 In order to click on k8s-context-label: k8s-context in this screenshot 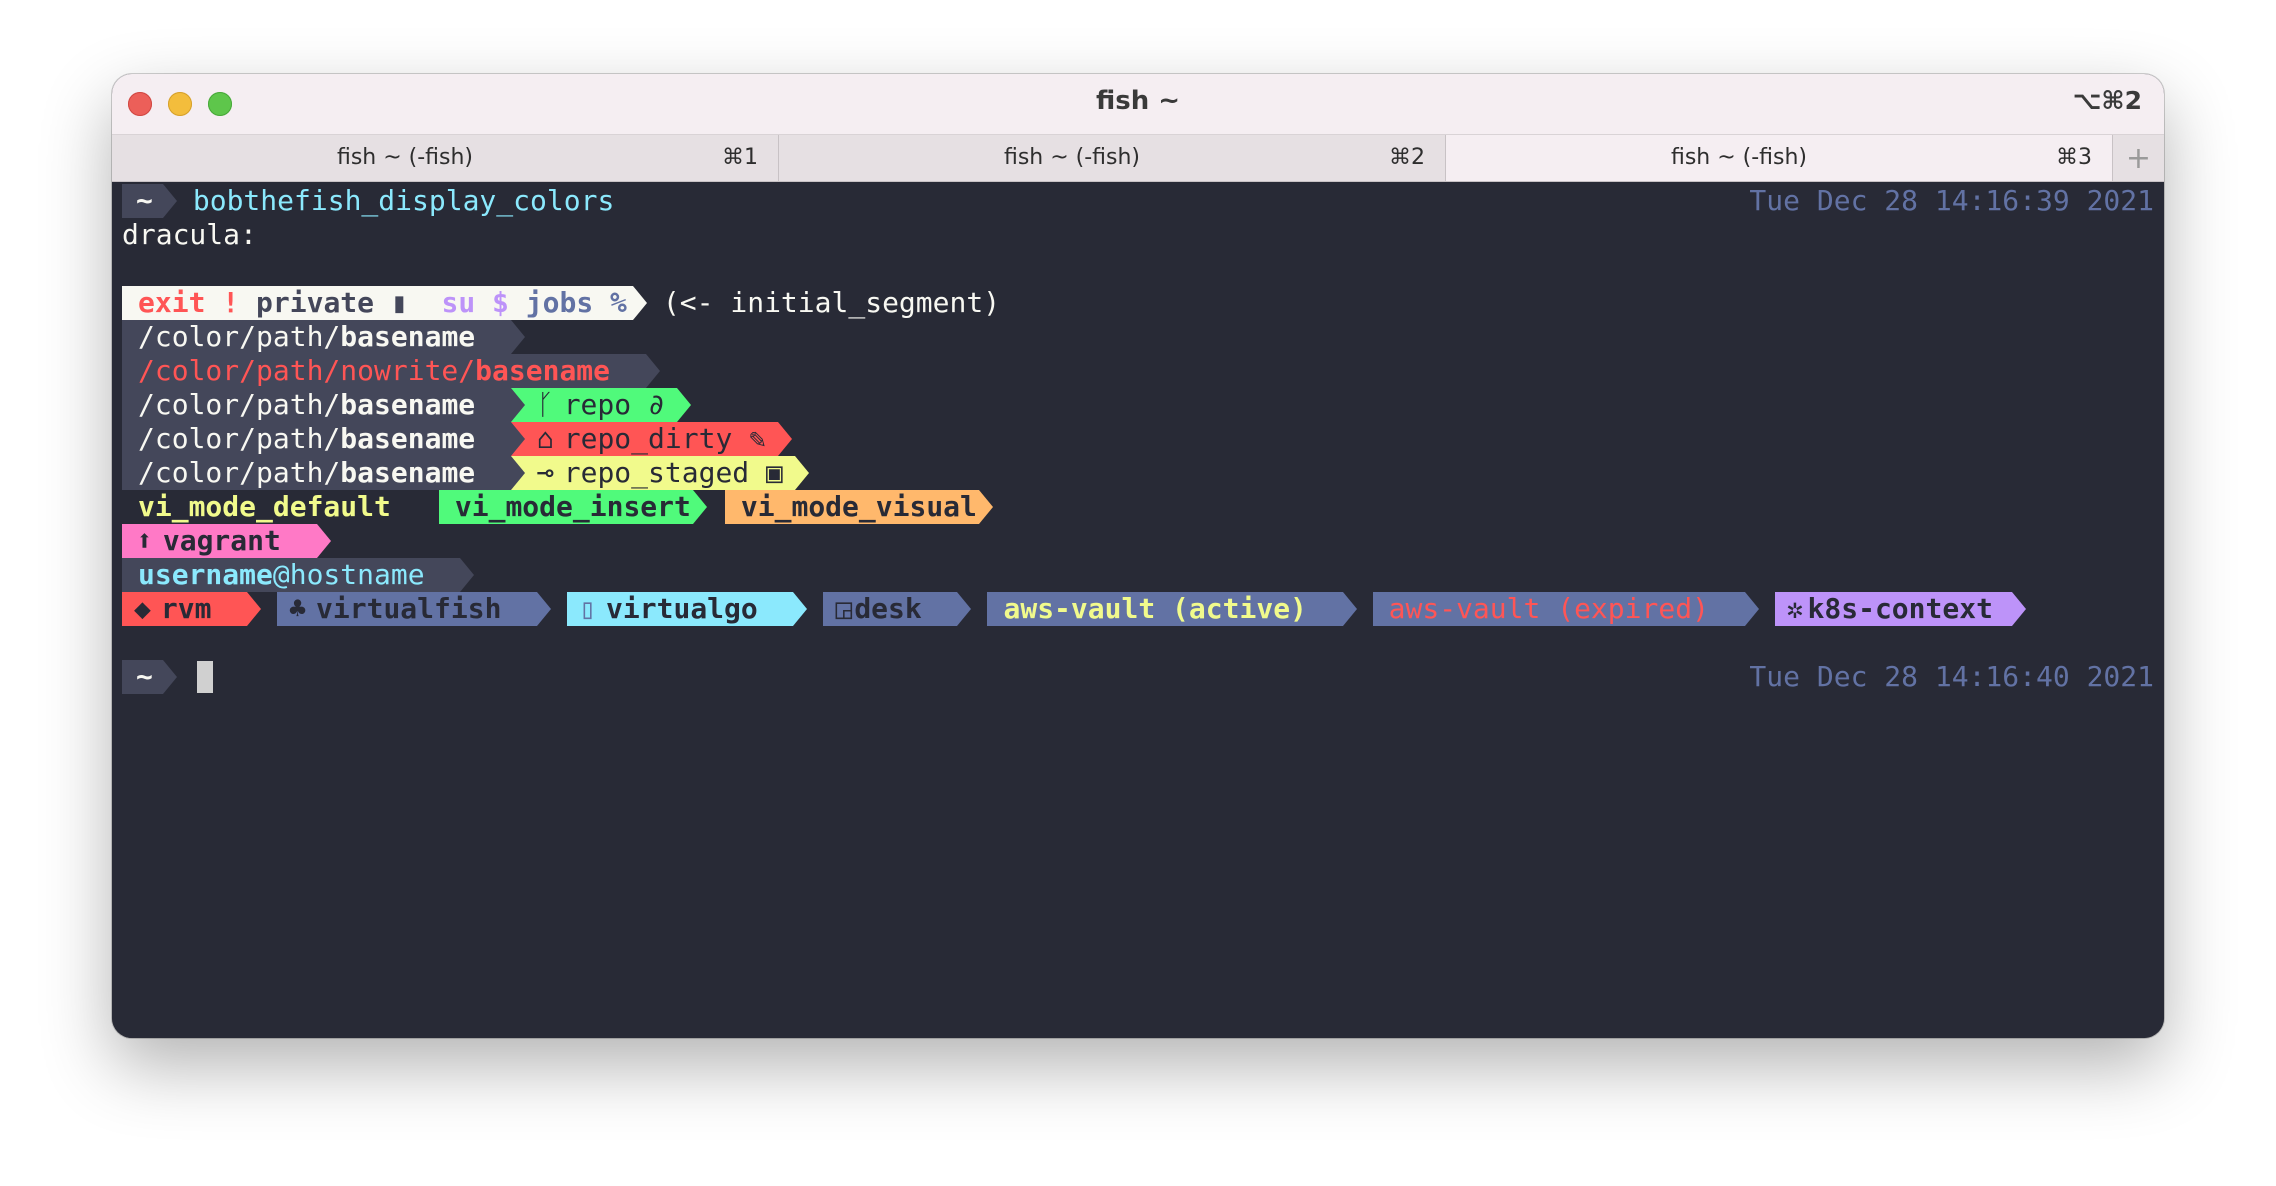, I will do `click(1900, 608)`.